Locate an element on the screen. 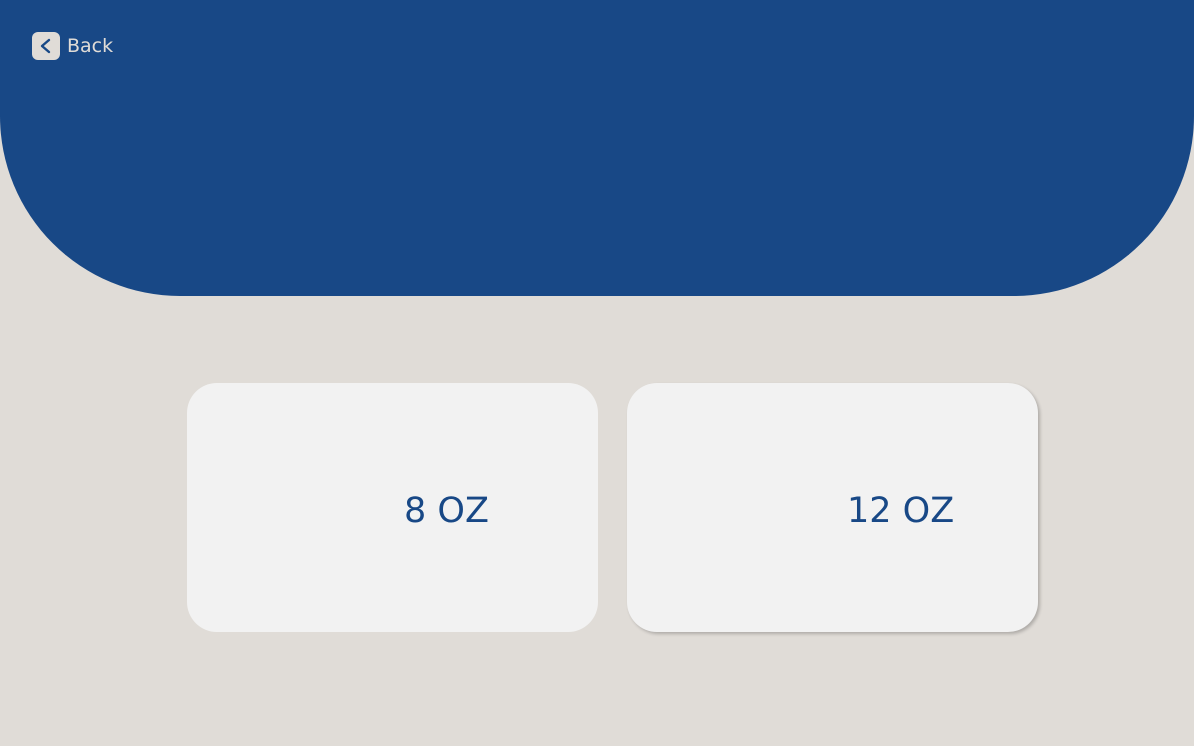  size-option-8-oz: 8 OZ is located at coordinates (392, 507).